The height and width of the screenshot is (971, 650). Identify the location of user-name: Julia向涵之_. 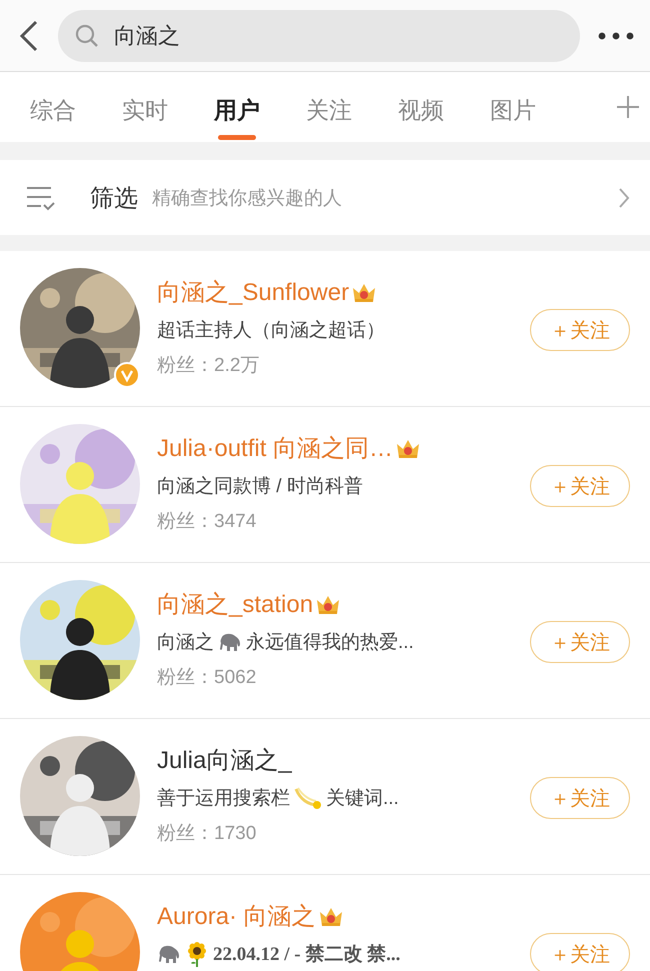
(224, 760).